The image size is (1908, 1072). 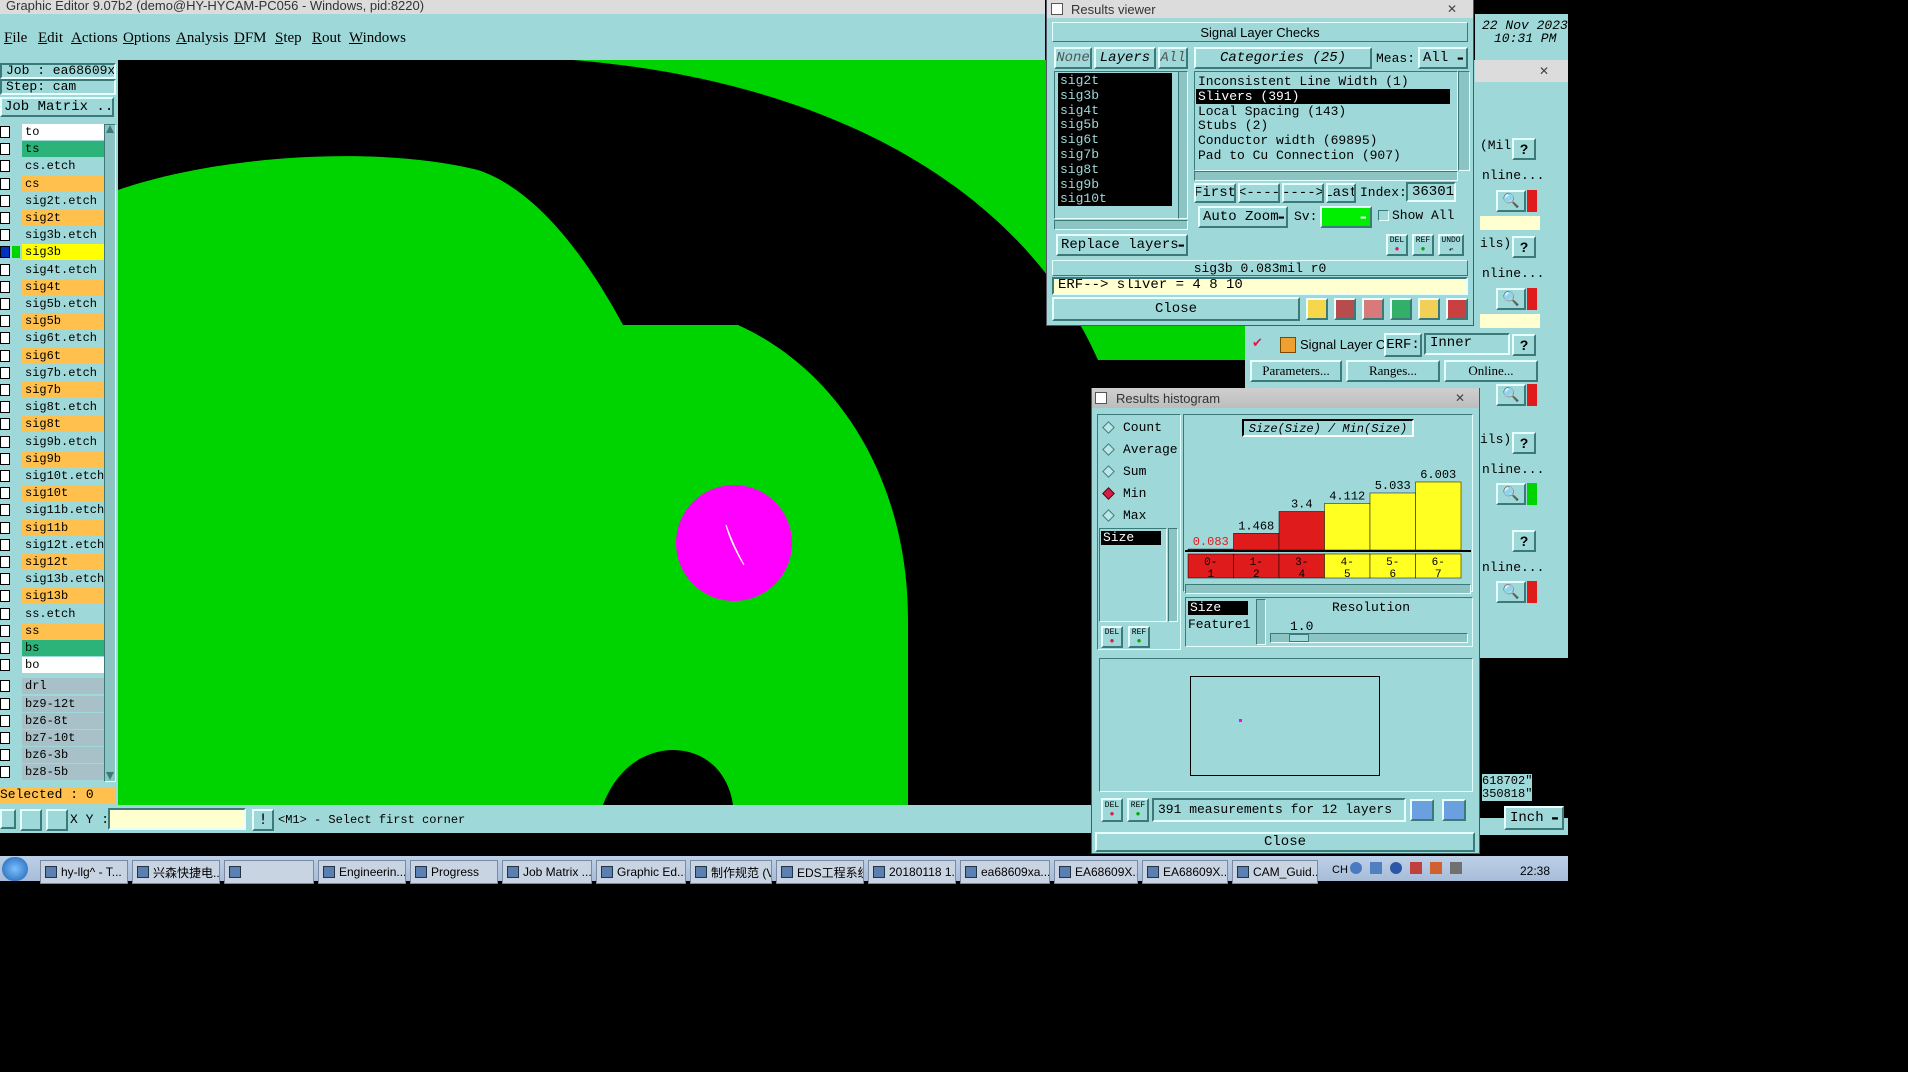 What do you see at coordinates (1138, 810) in the screenshot?
I see `summary-ref-button: REF ●` at bounding box center [1138, 810].